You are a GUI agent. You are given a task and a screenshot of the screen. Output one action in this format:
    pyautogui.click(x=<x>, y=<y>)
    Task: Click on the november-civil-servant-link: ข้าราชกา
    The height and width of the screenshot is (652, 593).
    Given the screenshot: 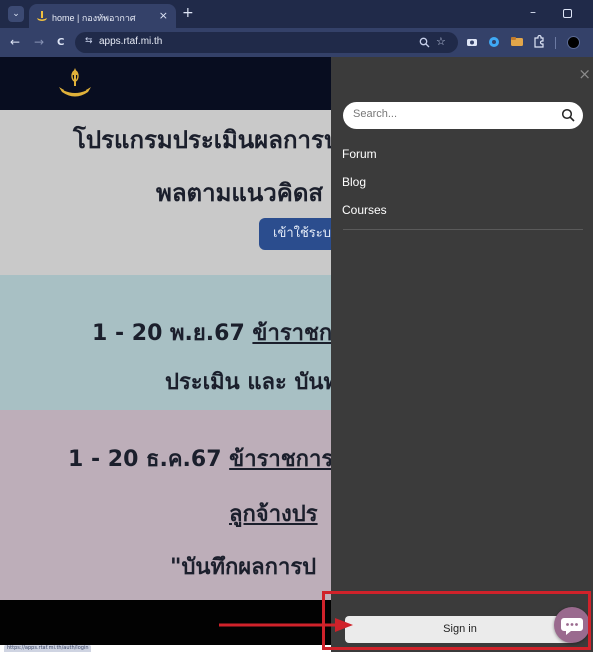 What is the action you would take?
    pyautogui.click(x=291, y=333)
    